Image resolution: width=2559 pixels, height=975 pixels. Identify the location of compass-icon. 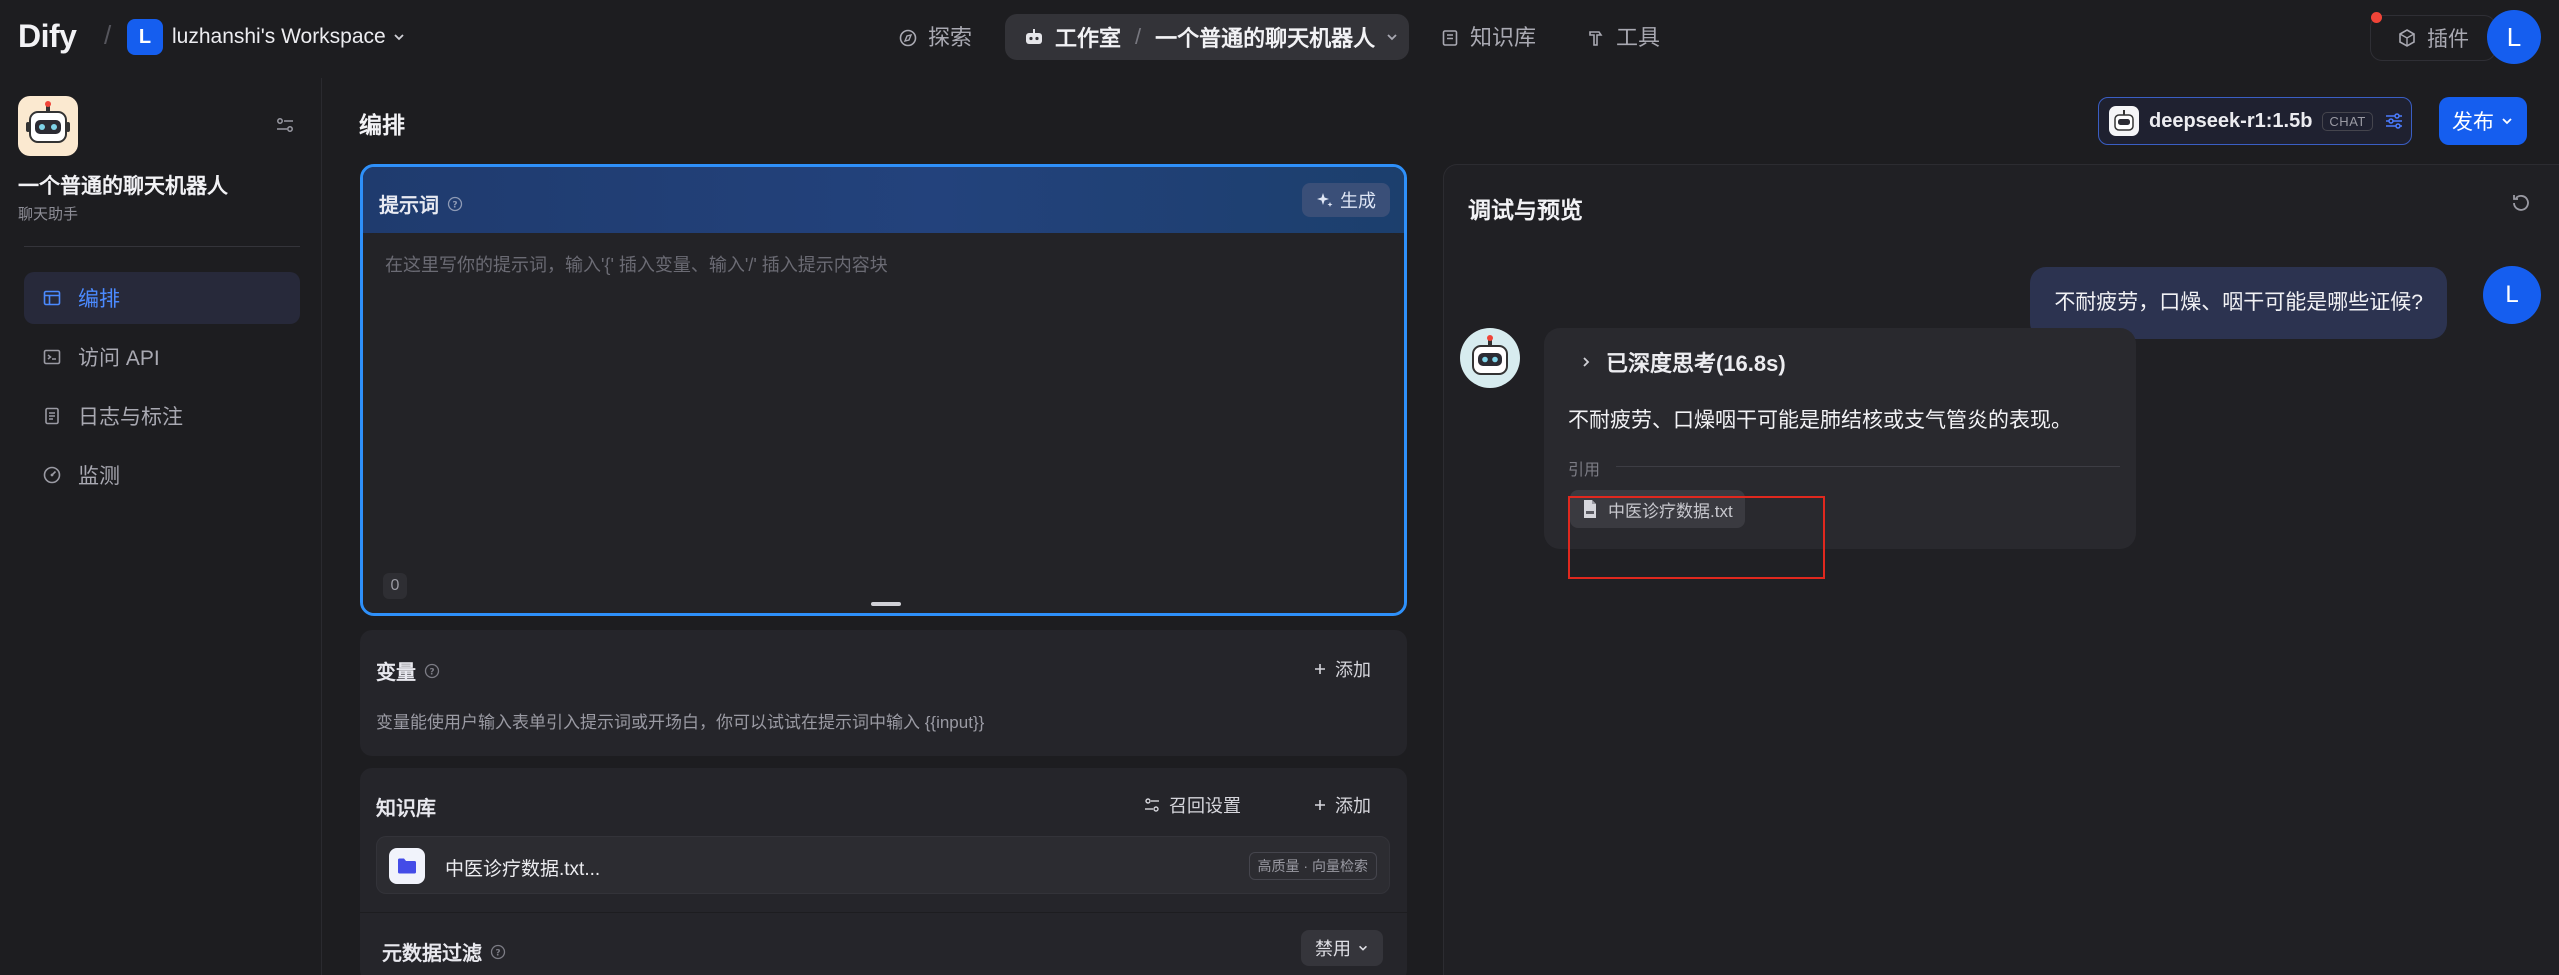
(908, 38).